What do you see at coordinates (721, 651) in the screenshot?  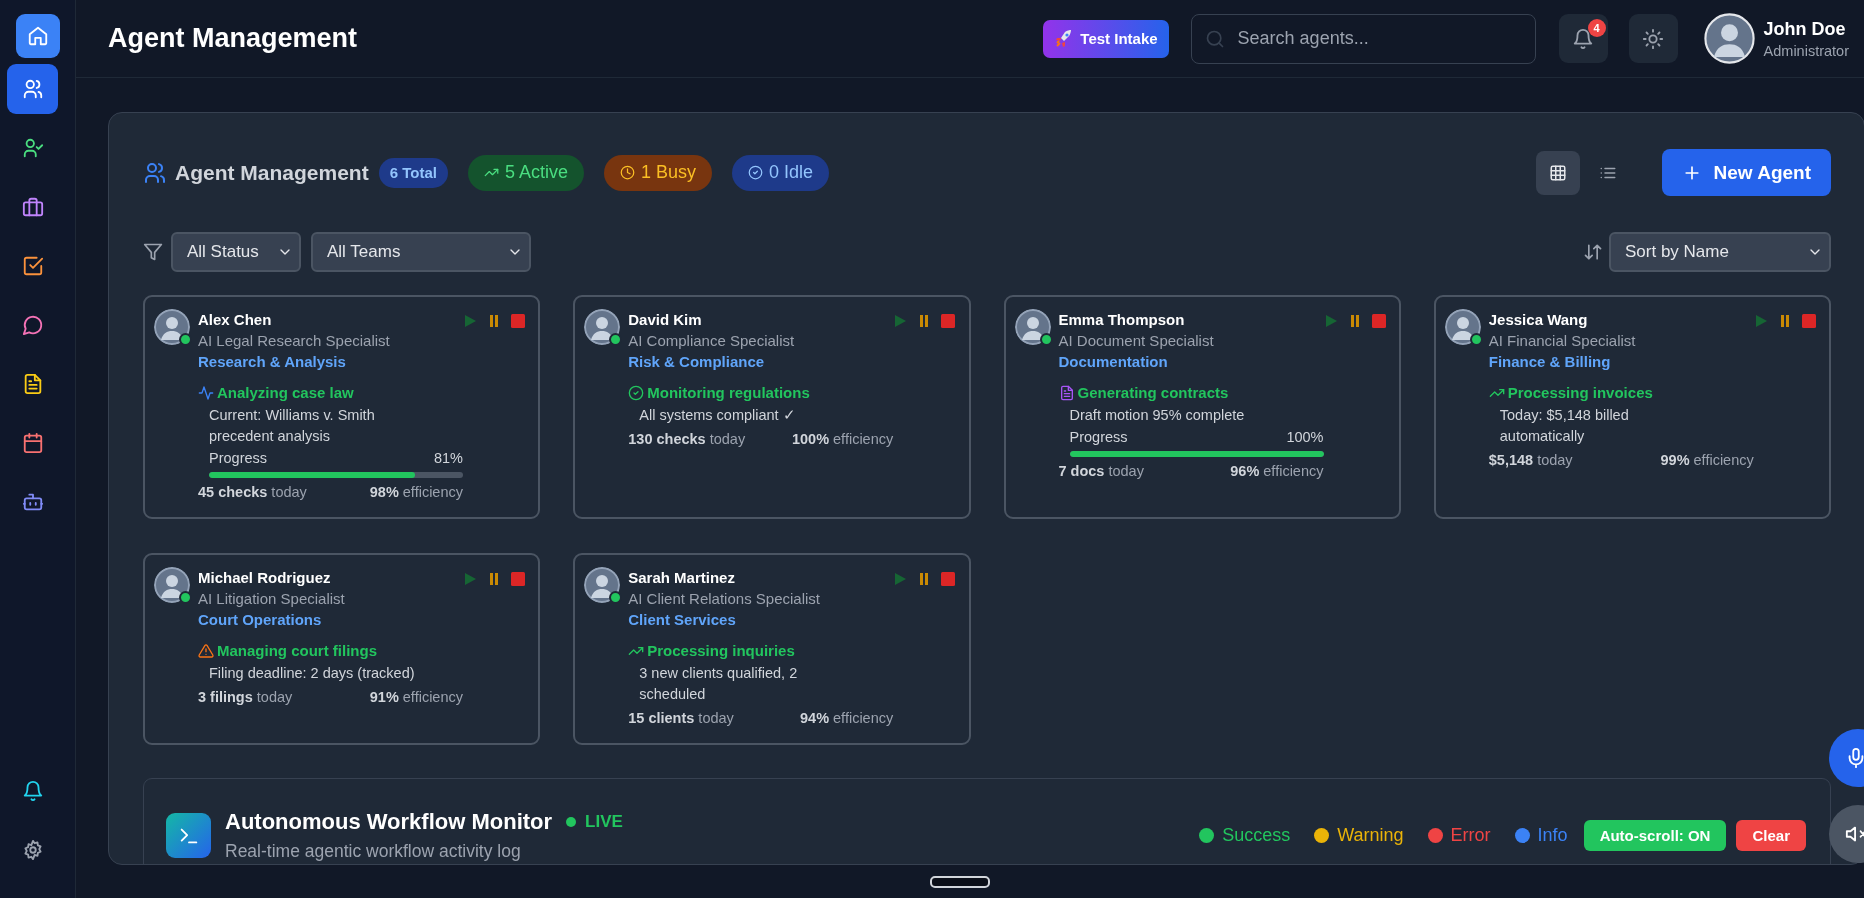 I see `agent-activity: Processing inquiries` at bounding box center [721, 651].